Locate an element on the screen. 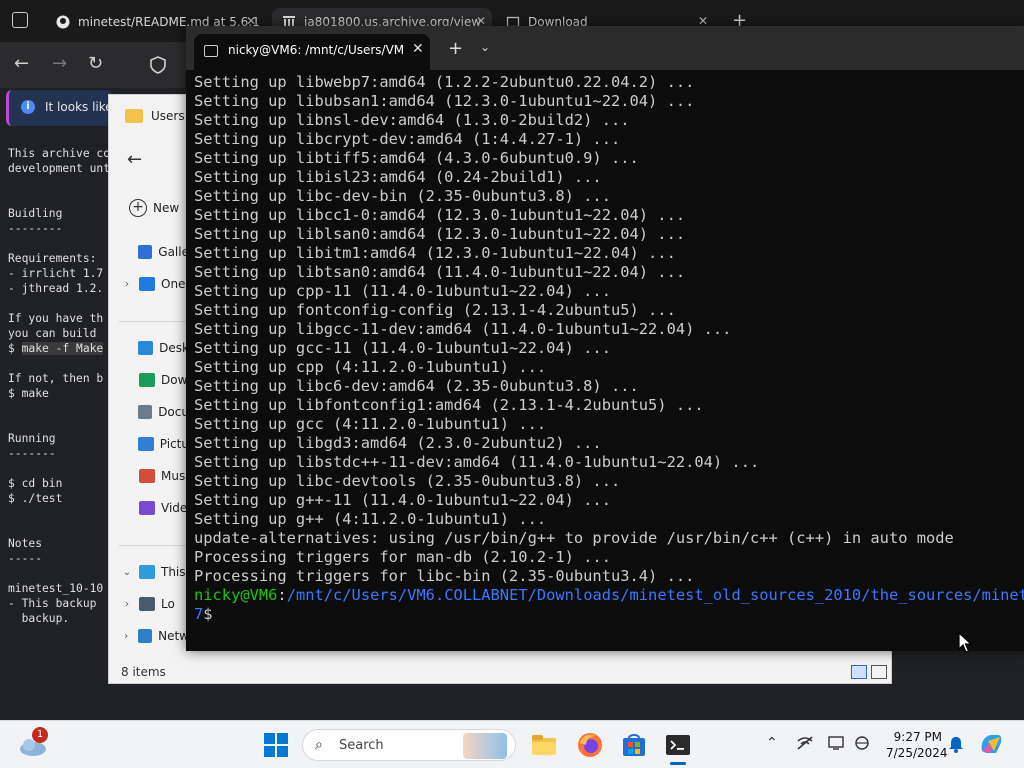 The image size is (1024, 768). terminal-tab: nicky@VM6: /mnt/c/Users/VM ✕ is located at coordinates (312, 52).